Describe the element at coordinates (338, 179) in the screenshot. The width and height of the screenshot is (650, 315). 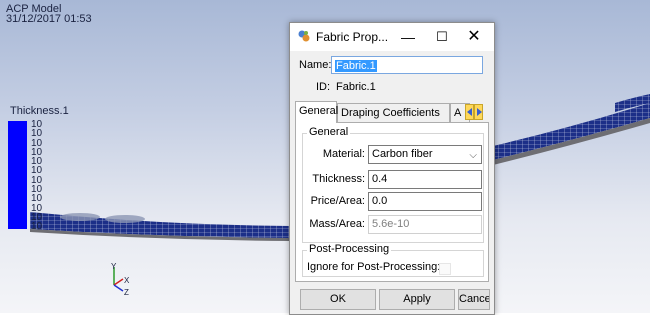
I see `thickness-label: Thickness:` at that location.